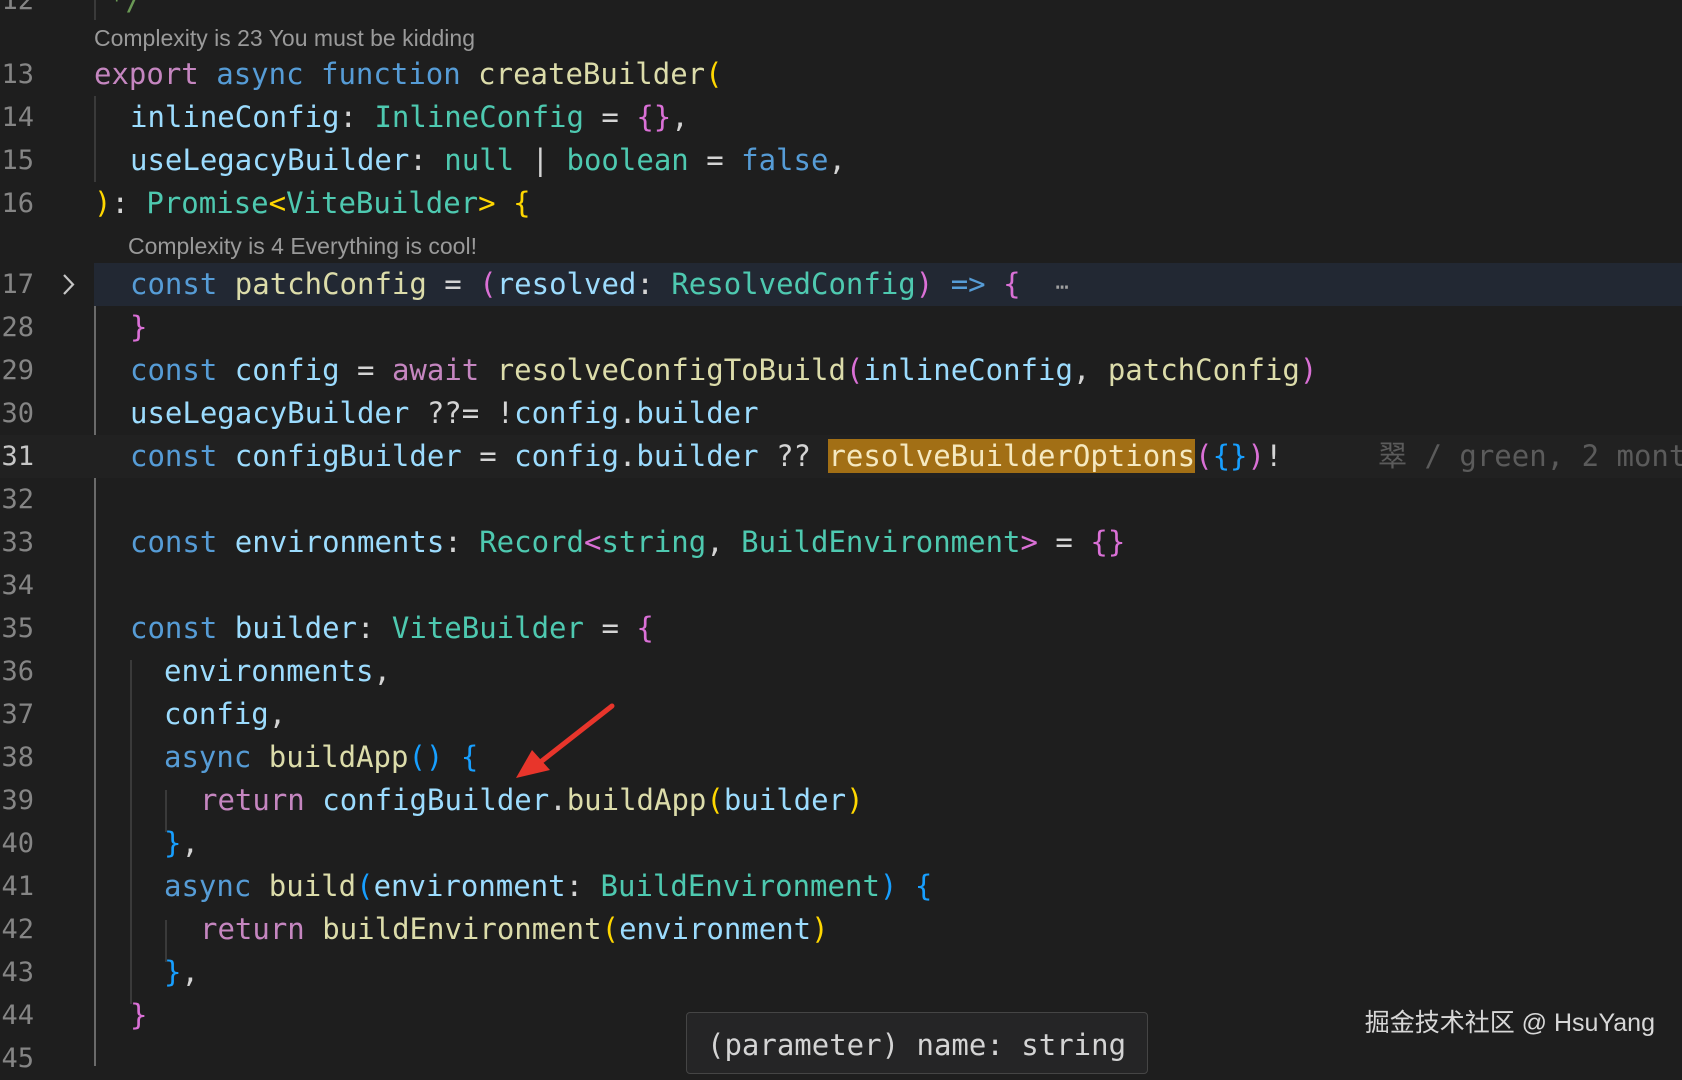 This screenshot has width=1682, height=1080. Describe the element at coordinates (514, 929) in the screenshot. I see `code-text: return buildEnvironment(environment)` at that location.